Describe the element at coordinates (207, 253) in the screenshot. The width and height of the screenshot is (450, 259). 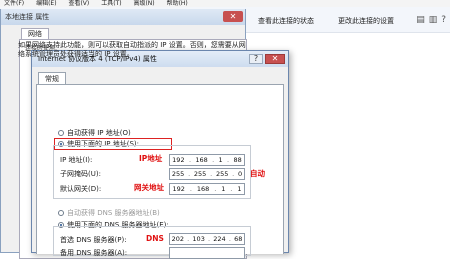
I see `alternate-dns-field` at that location.